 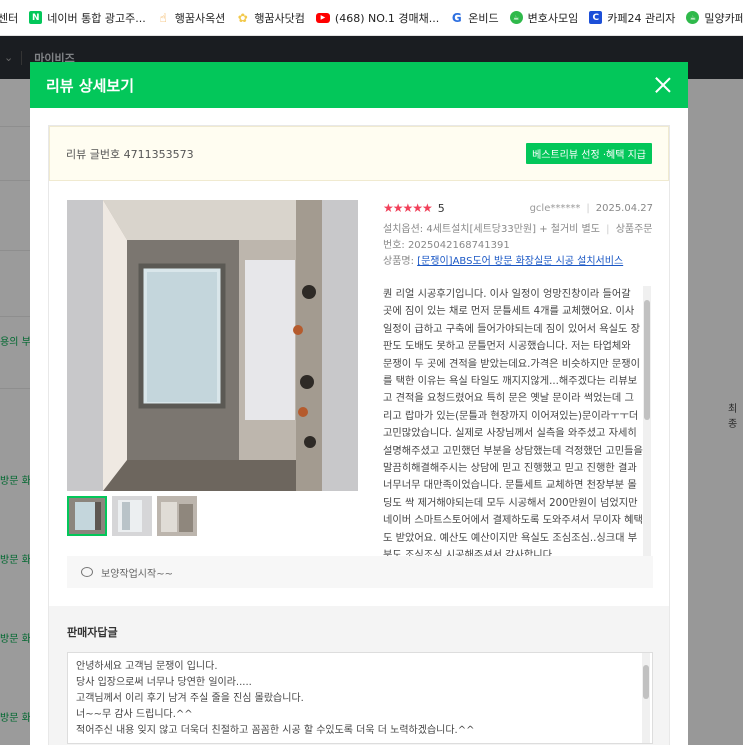 I want to click on comment-bar: 보양작업시작~~, so click(x=360, y=572).